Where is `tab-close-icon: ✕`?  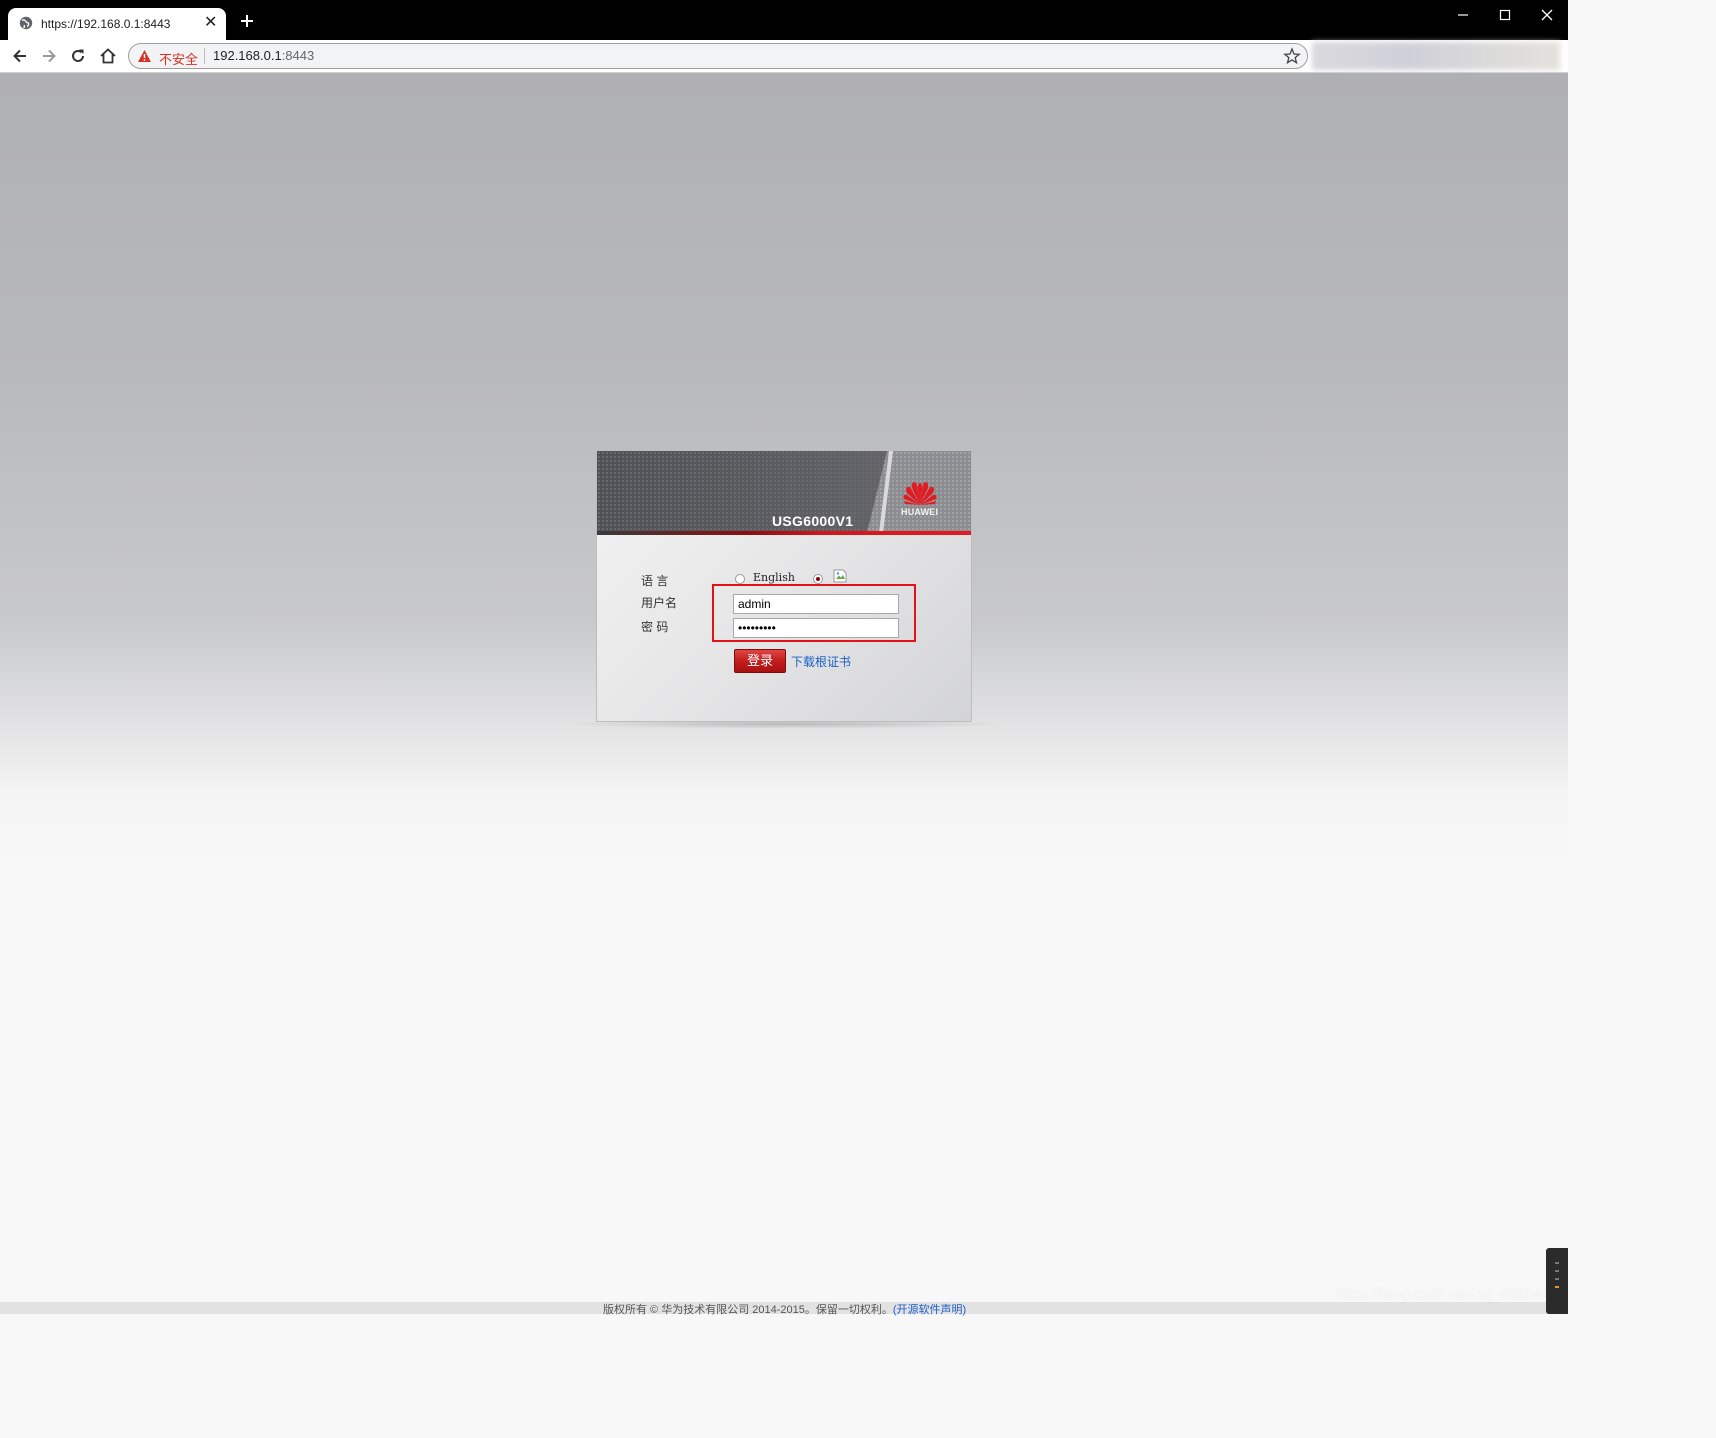 tab-close-icon: ✕ is located at coordinates (210, 23).